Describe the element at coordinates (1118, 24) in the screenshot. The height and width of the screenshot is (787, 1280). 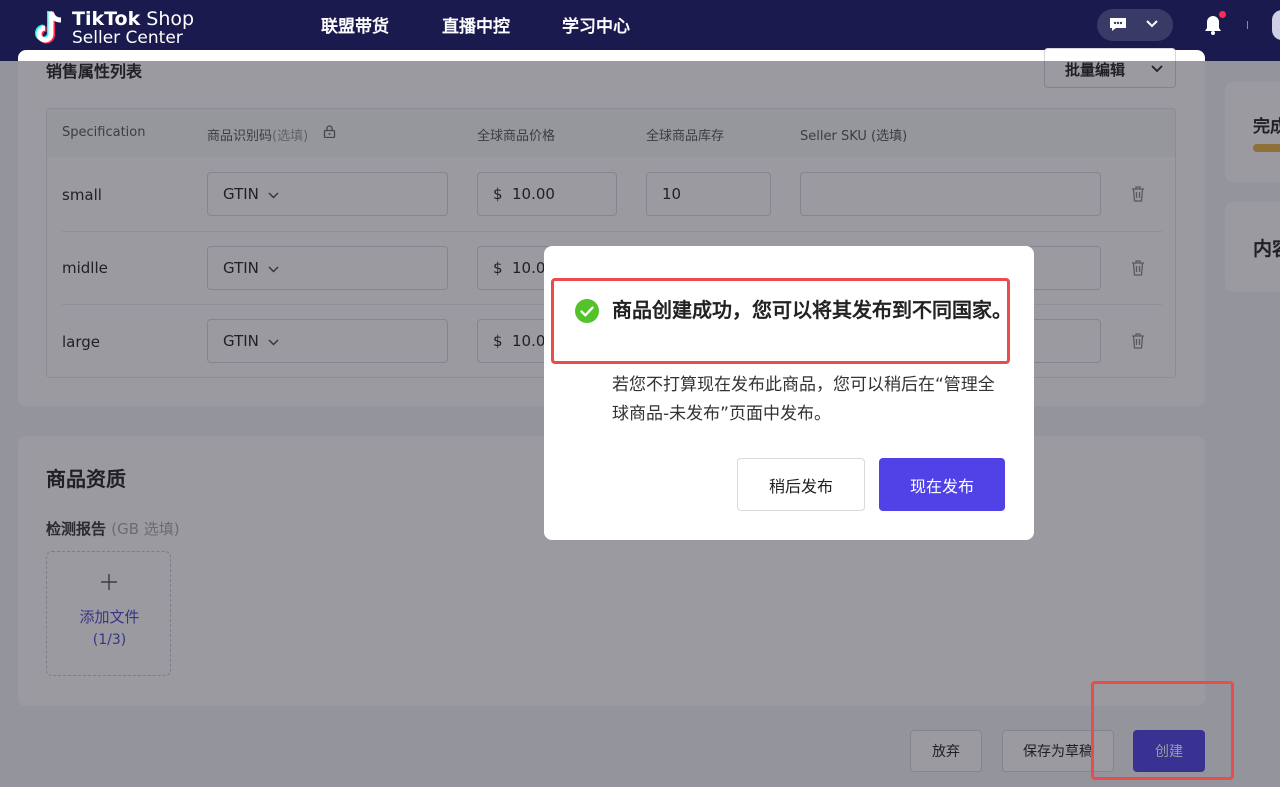
I see `chat-icon` at that location.